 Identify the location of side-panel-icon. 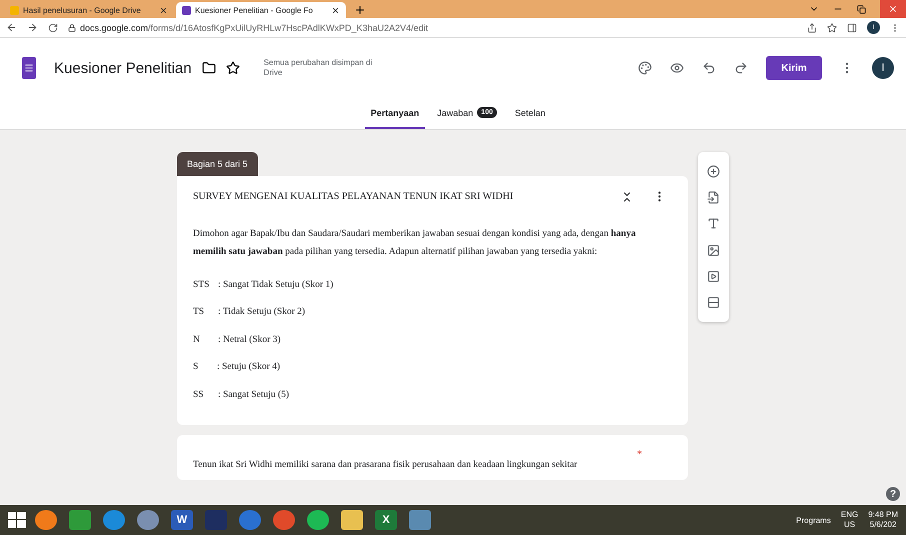
(852, 27).